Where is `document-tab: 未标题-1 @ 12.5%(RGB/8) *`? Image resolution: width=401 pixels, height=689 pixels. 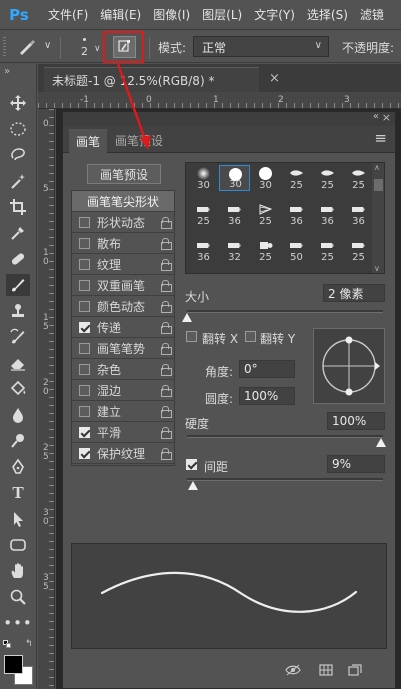
document-tab: 未标题-1 @ 12.5%(RGB/8) * is located at coordinates (151, 79).